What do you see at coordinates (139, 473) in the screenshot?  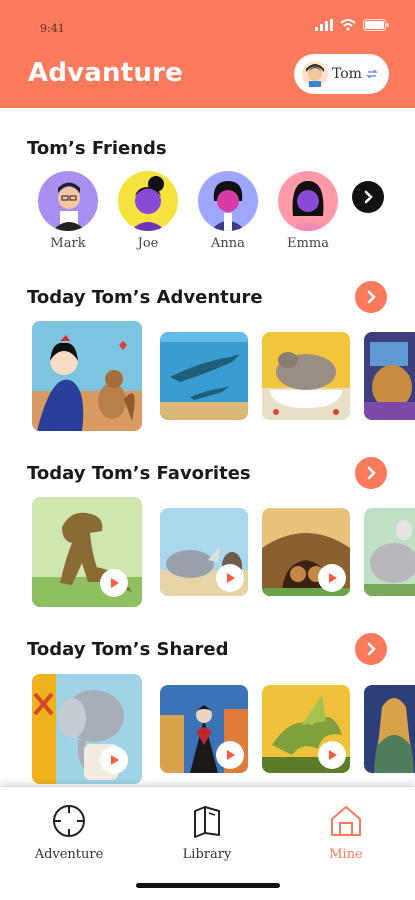 I see `favorites-section-title: Today Tom’s Favorites` at bounding box center [139, 473].